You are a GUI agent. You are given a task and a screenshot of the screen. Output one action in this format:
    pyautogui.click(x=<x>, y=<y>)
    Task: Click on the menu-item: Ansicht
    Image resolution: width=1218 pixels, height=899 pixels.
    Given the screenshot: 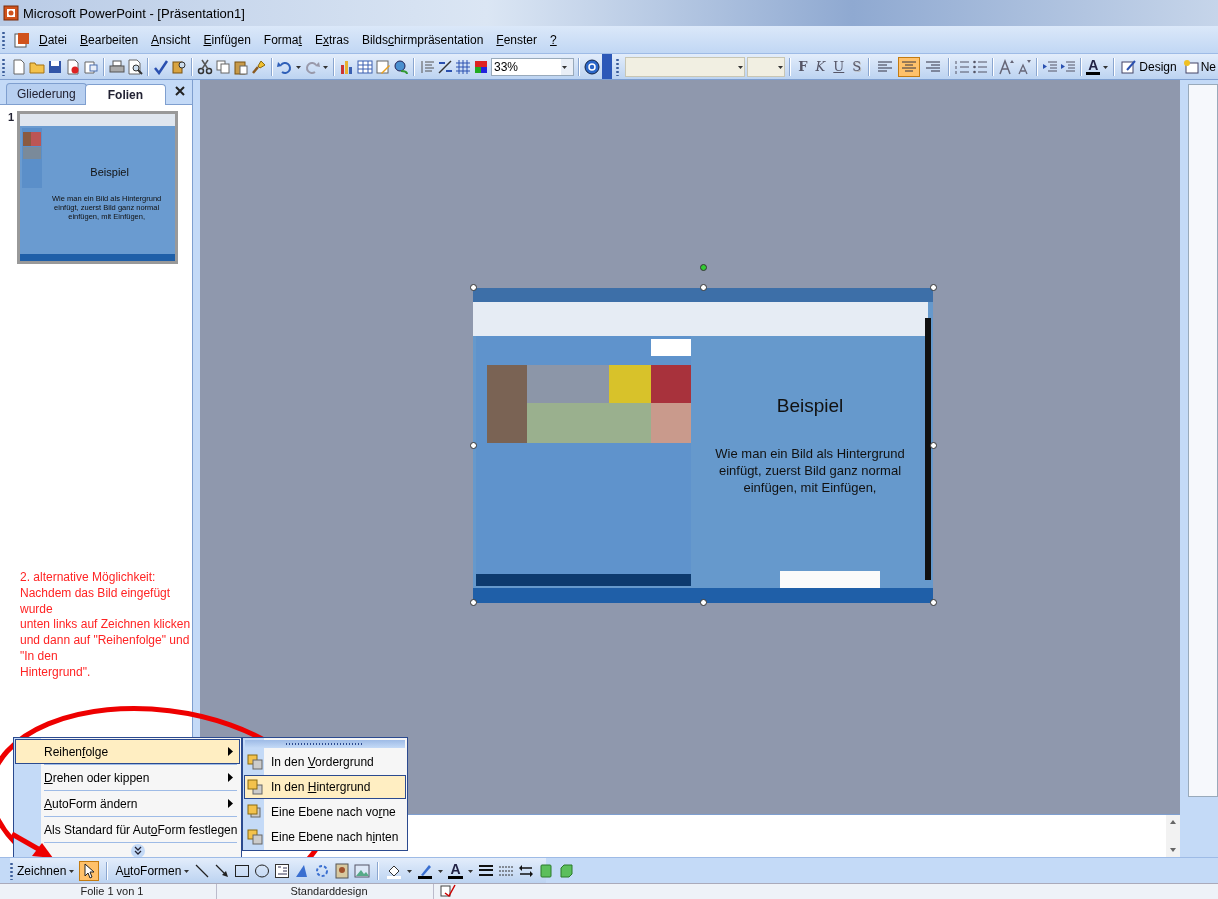 What is the action you would take?
    pyautogui.click(x=171, y=39)
    